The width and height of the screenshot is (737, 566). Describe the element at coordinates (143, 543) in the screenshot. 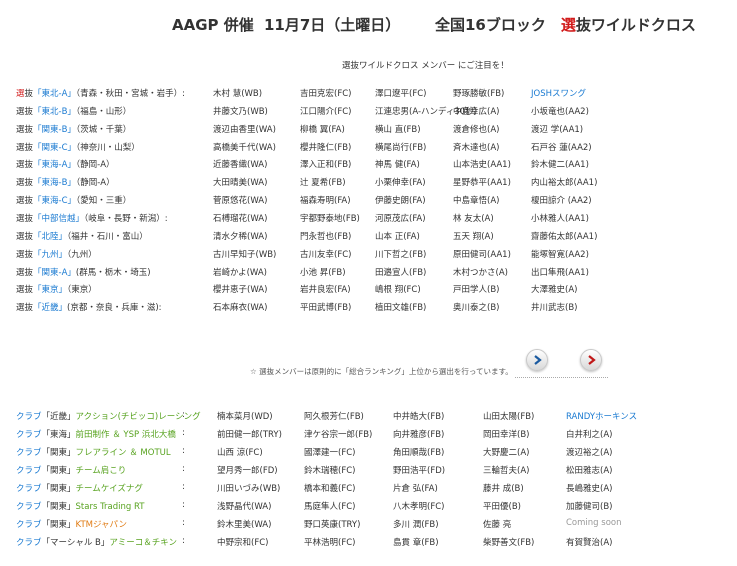

I see `team-name: アミーコ＆チキン` at that location.